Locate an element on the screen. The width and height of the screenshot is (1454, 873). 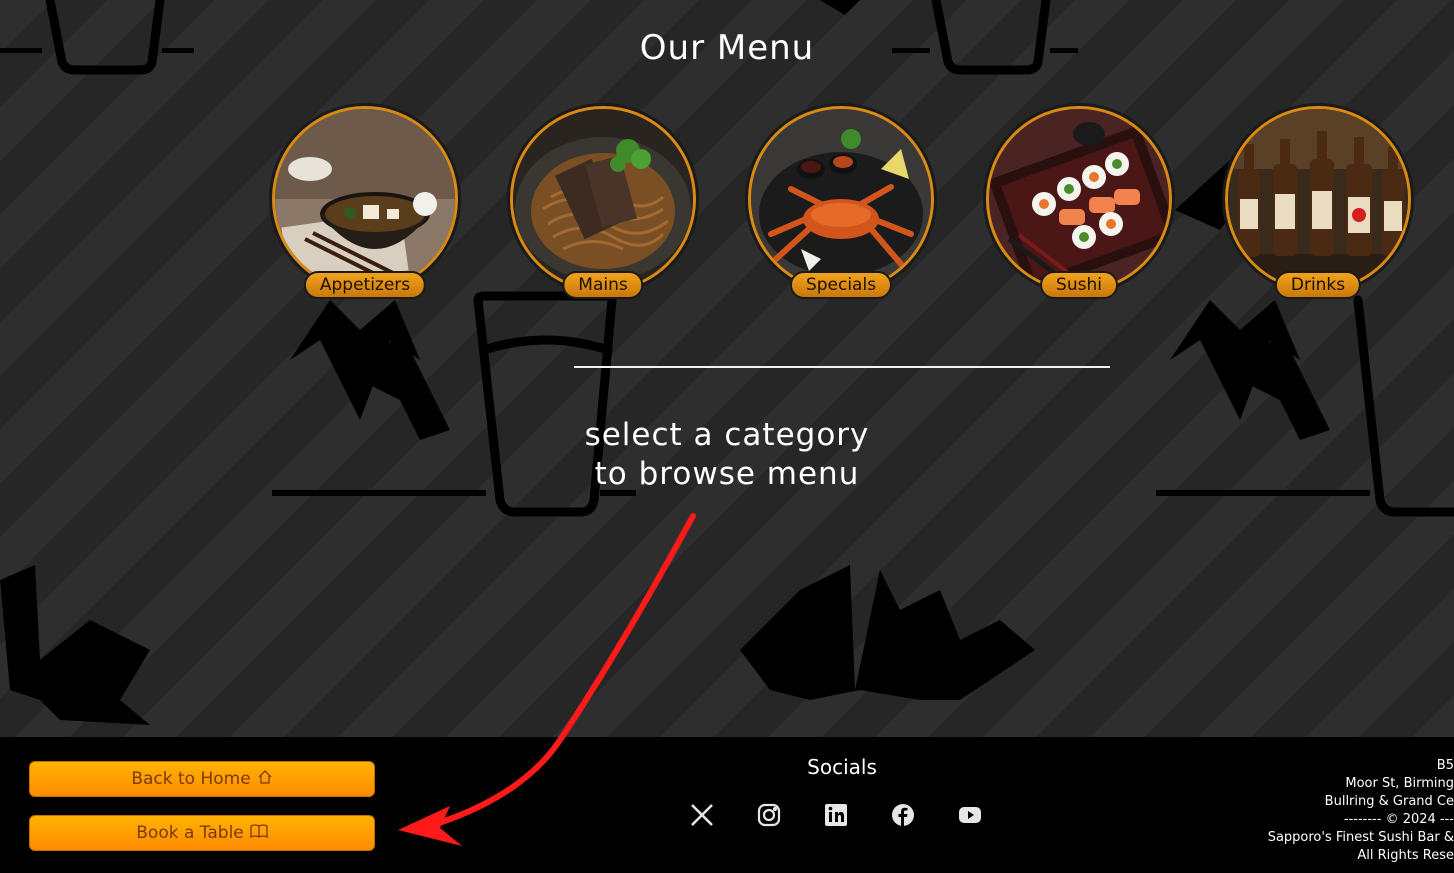
category-label: Appetizers is located at coordinates (365, 285).